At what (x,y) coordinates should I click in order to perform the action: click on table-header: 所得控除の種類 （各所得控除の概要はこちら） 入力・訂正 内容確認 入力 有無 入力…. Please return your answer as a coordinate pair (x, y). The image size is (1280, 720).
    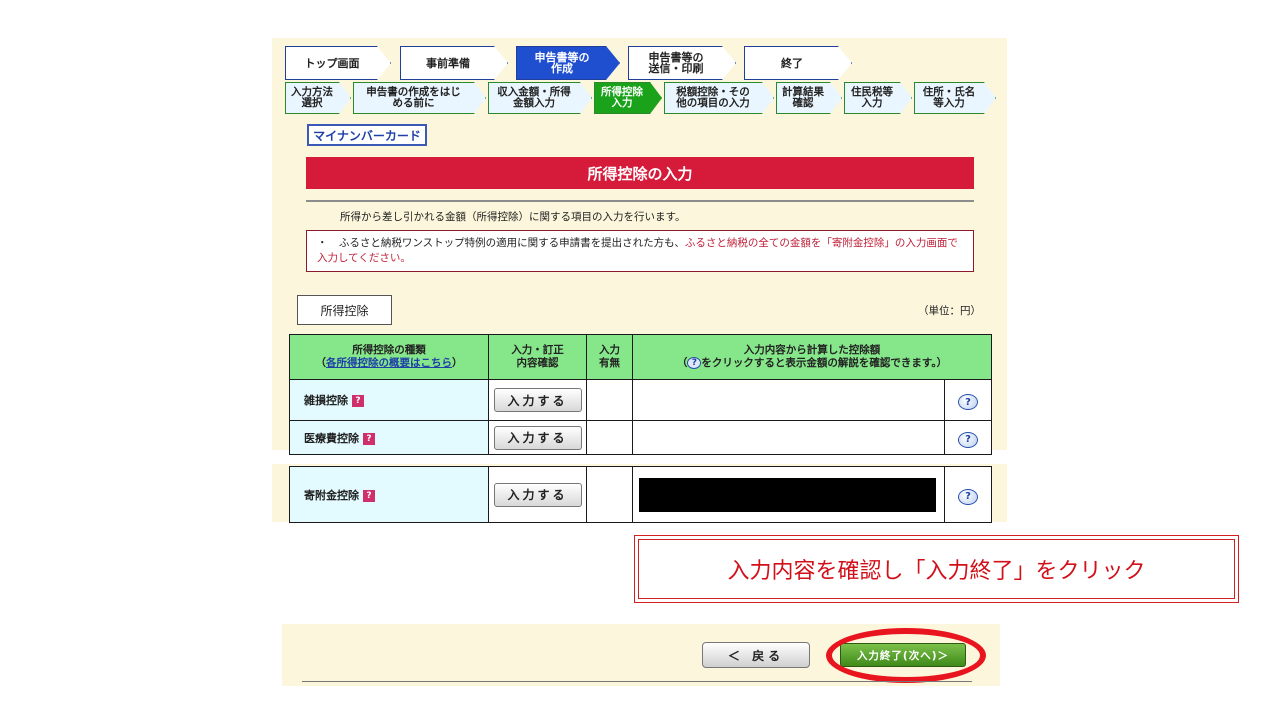
    Looking at the image, I should click on (641, 357).